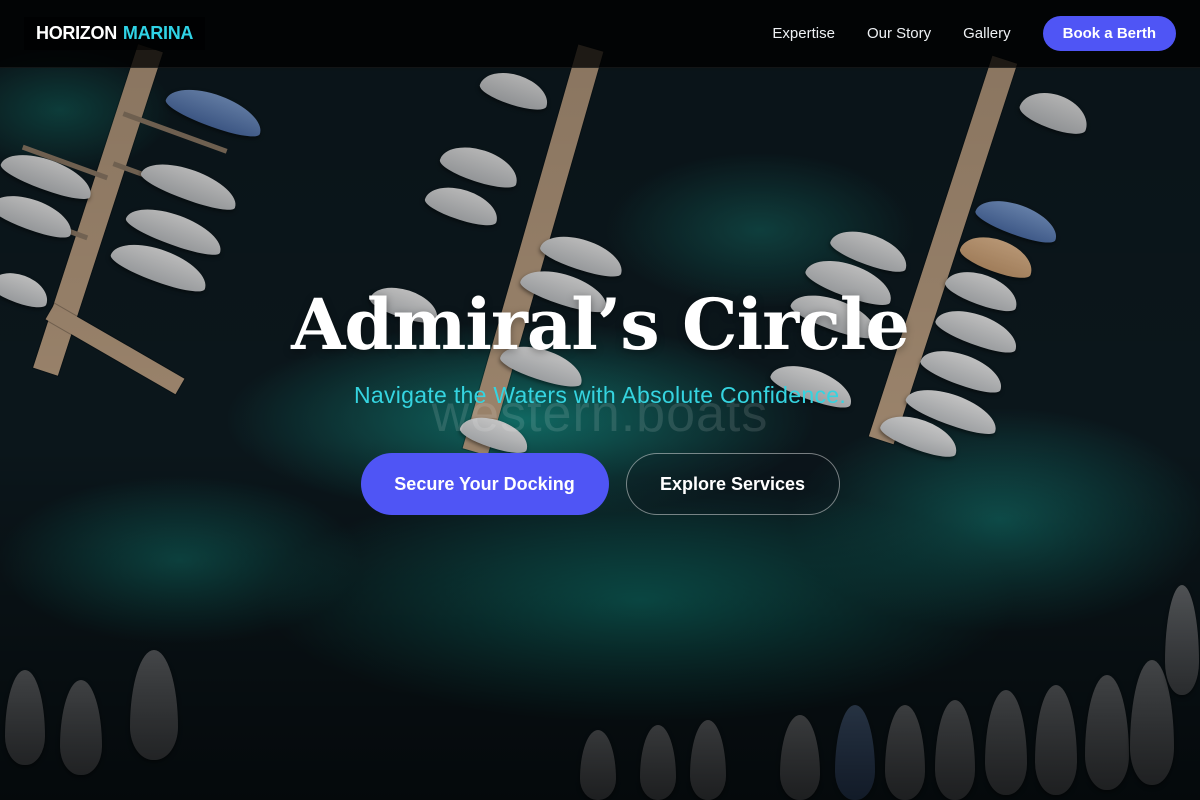 The width and height of the screenshot is (1200, 800). I want to click on nav-link-gallery: Gallery, so click(987, 33).